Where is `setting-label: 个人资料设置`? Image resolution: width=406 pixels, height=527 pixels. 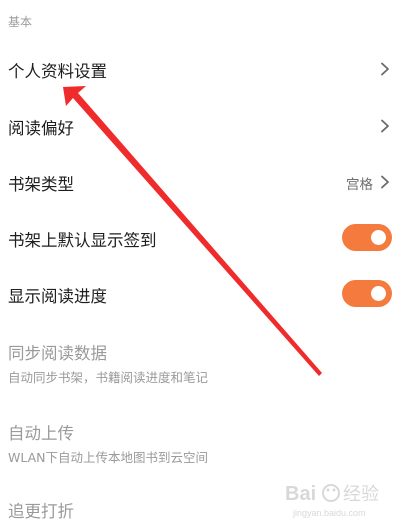 setting-label: 个人资料设置 is located at coordinates (57, 71).